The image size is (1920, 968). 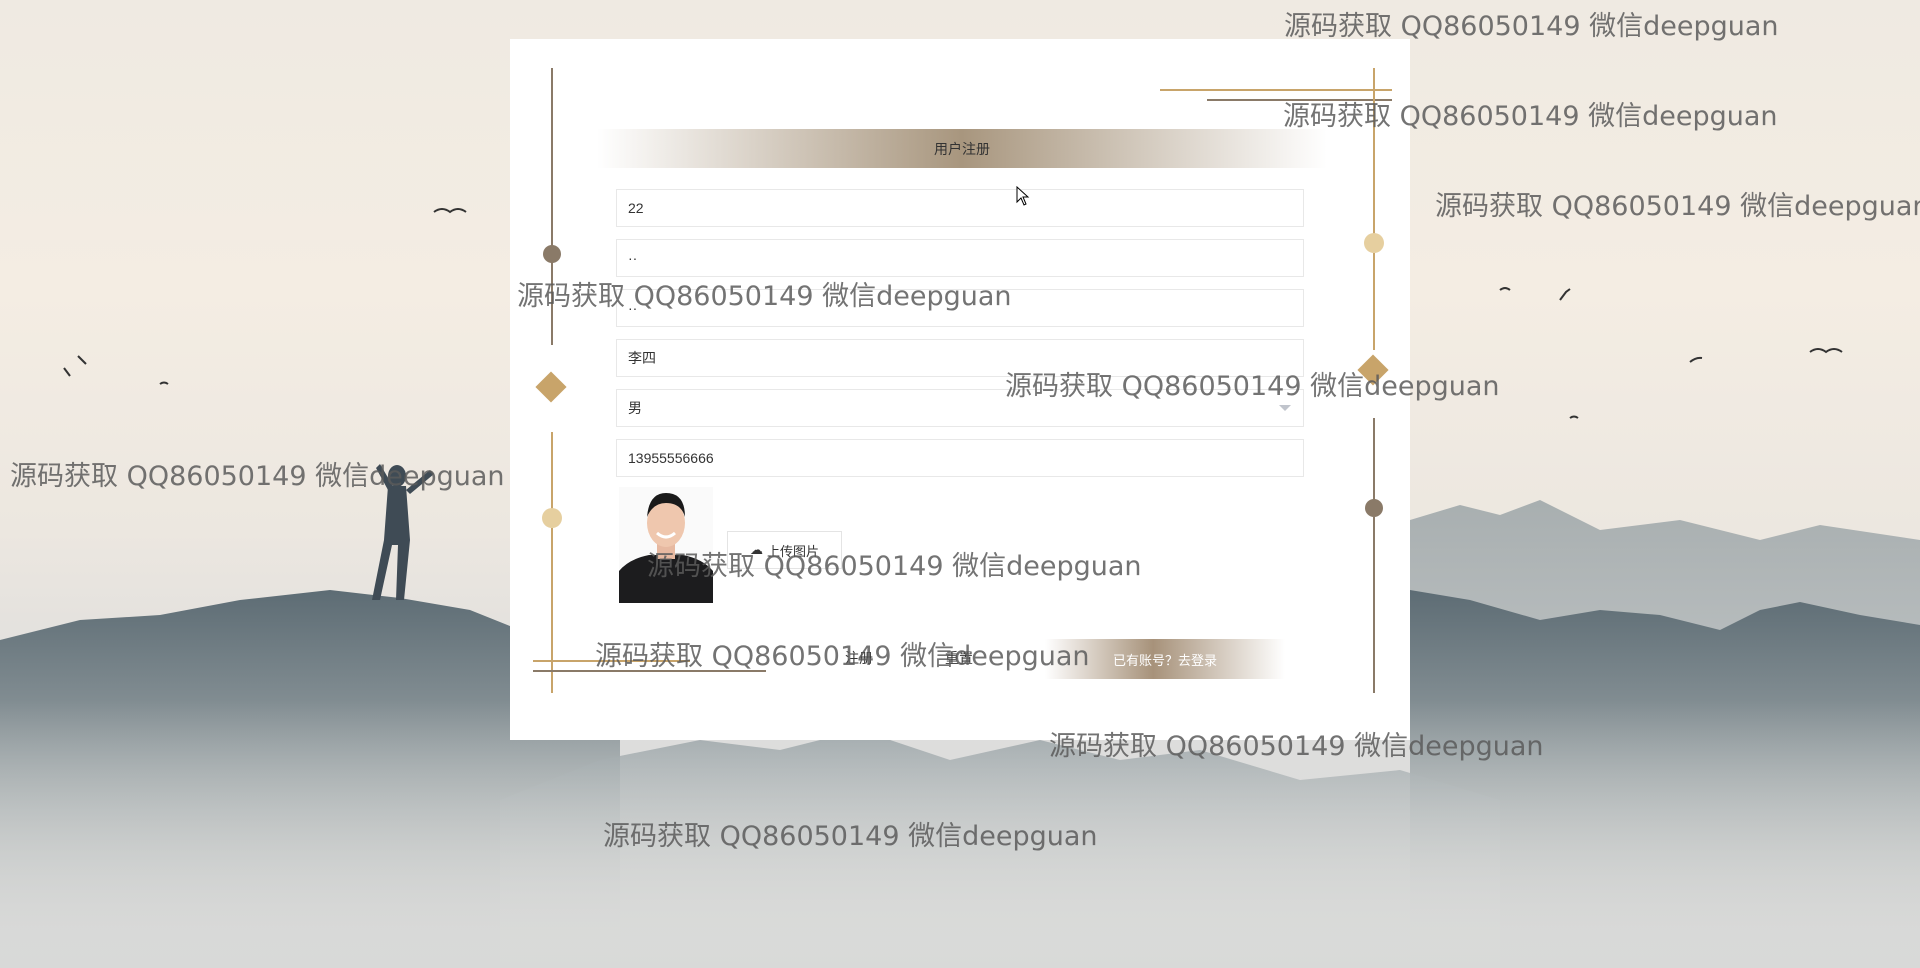 I want to click on gender-select-value: 男, so click(x=635, y=408).